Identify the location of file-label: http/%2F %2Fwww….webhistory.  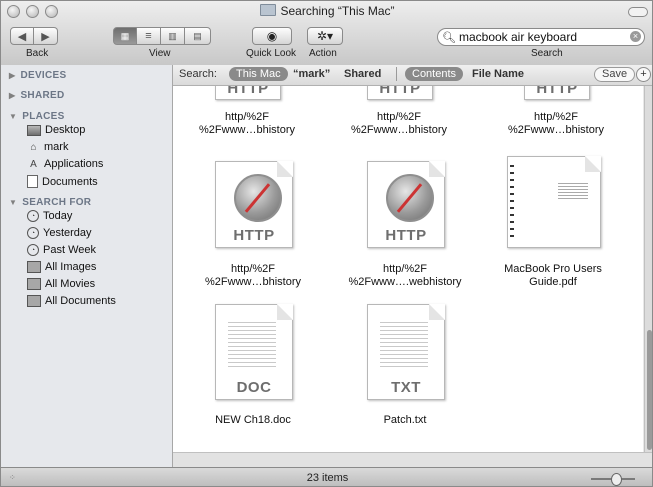
(405, 276).